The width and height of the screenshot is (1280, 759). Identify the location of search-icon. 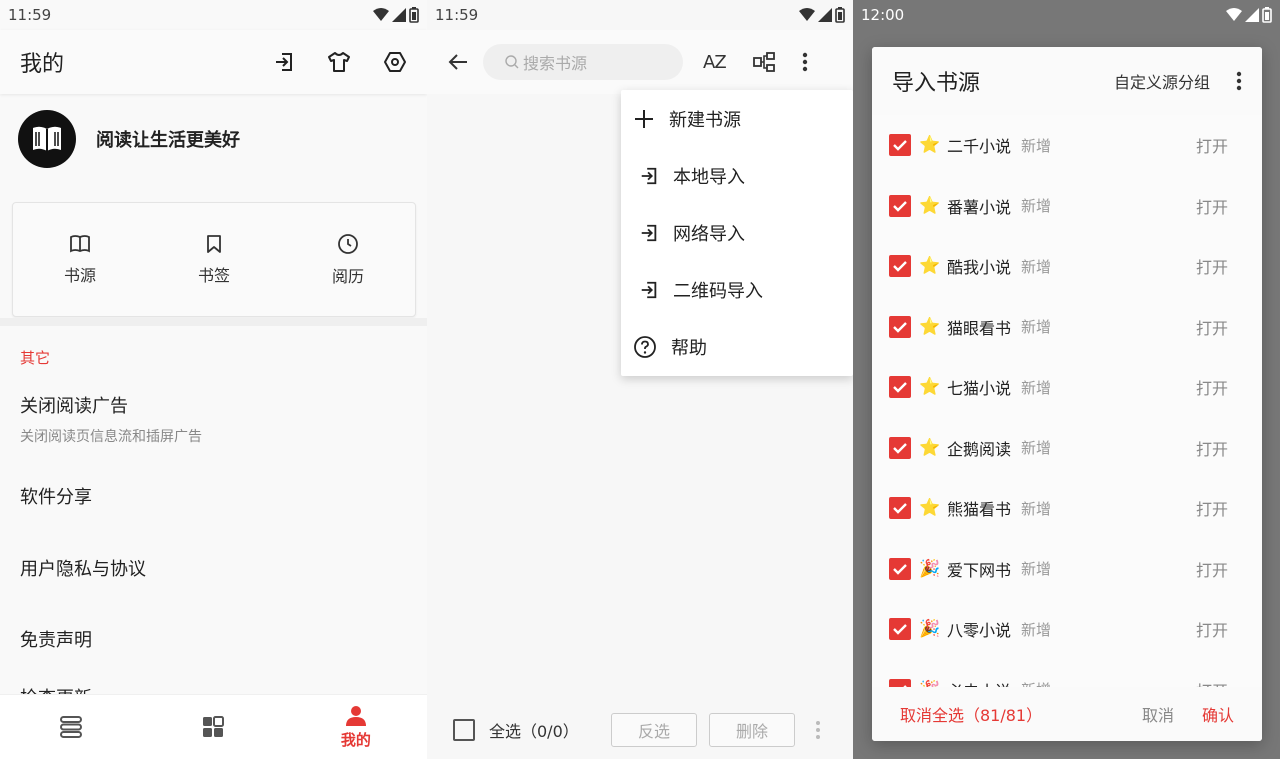
(512, 62).